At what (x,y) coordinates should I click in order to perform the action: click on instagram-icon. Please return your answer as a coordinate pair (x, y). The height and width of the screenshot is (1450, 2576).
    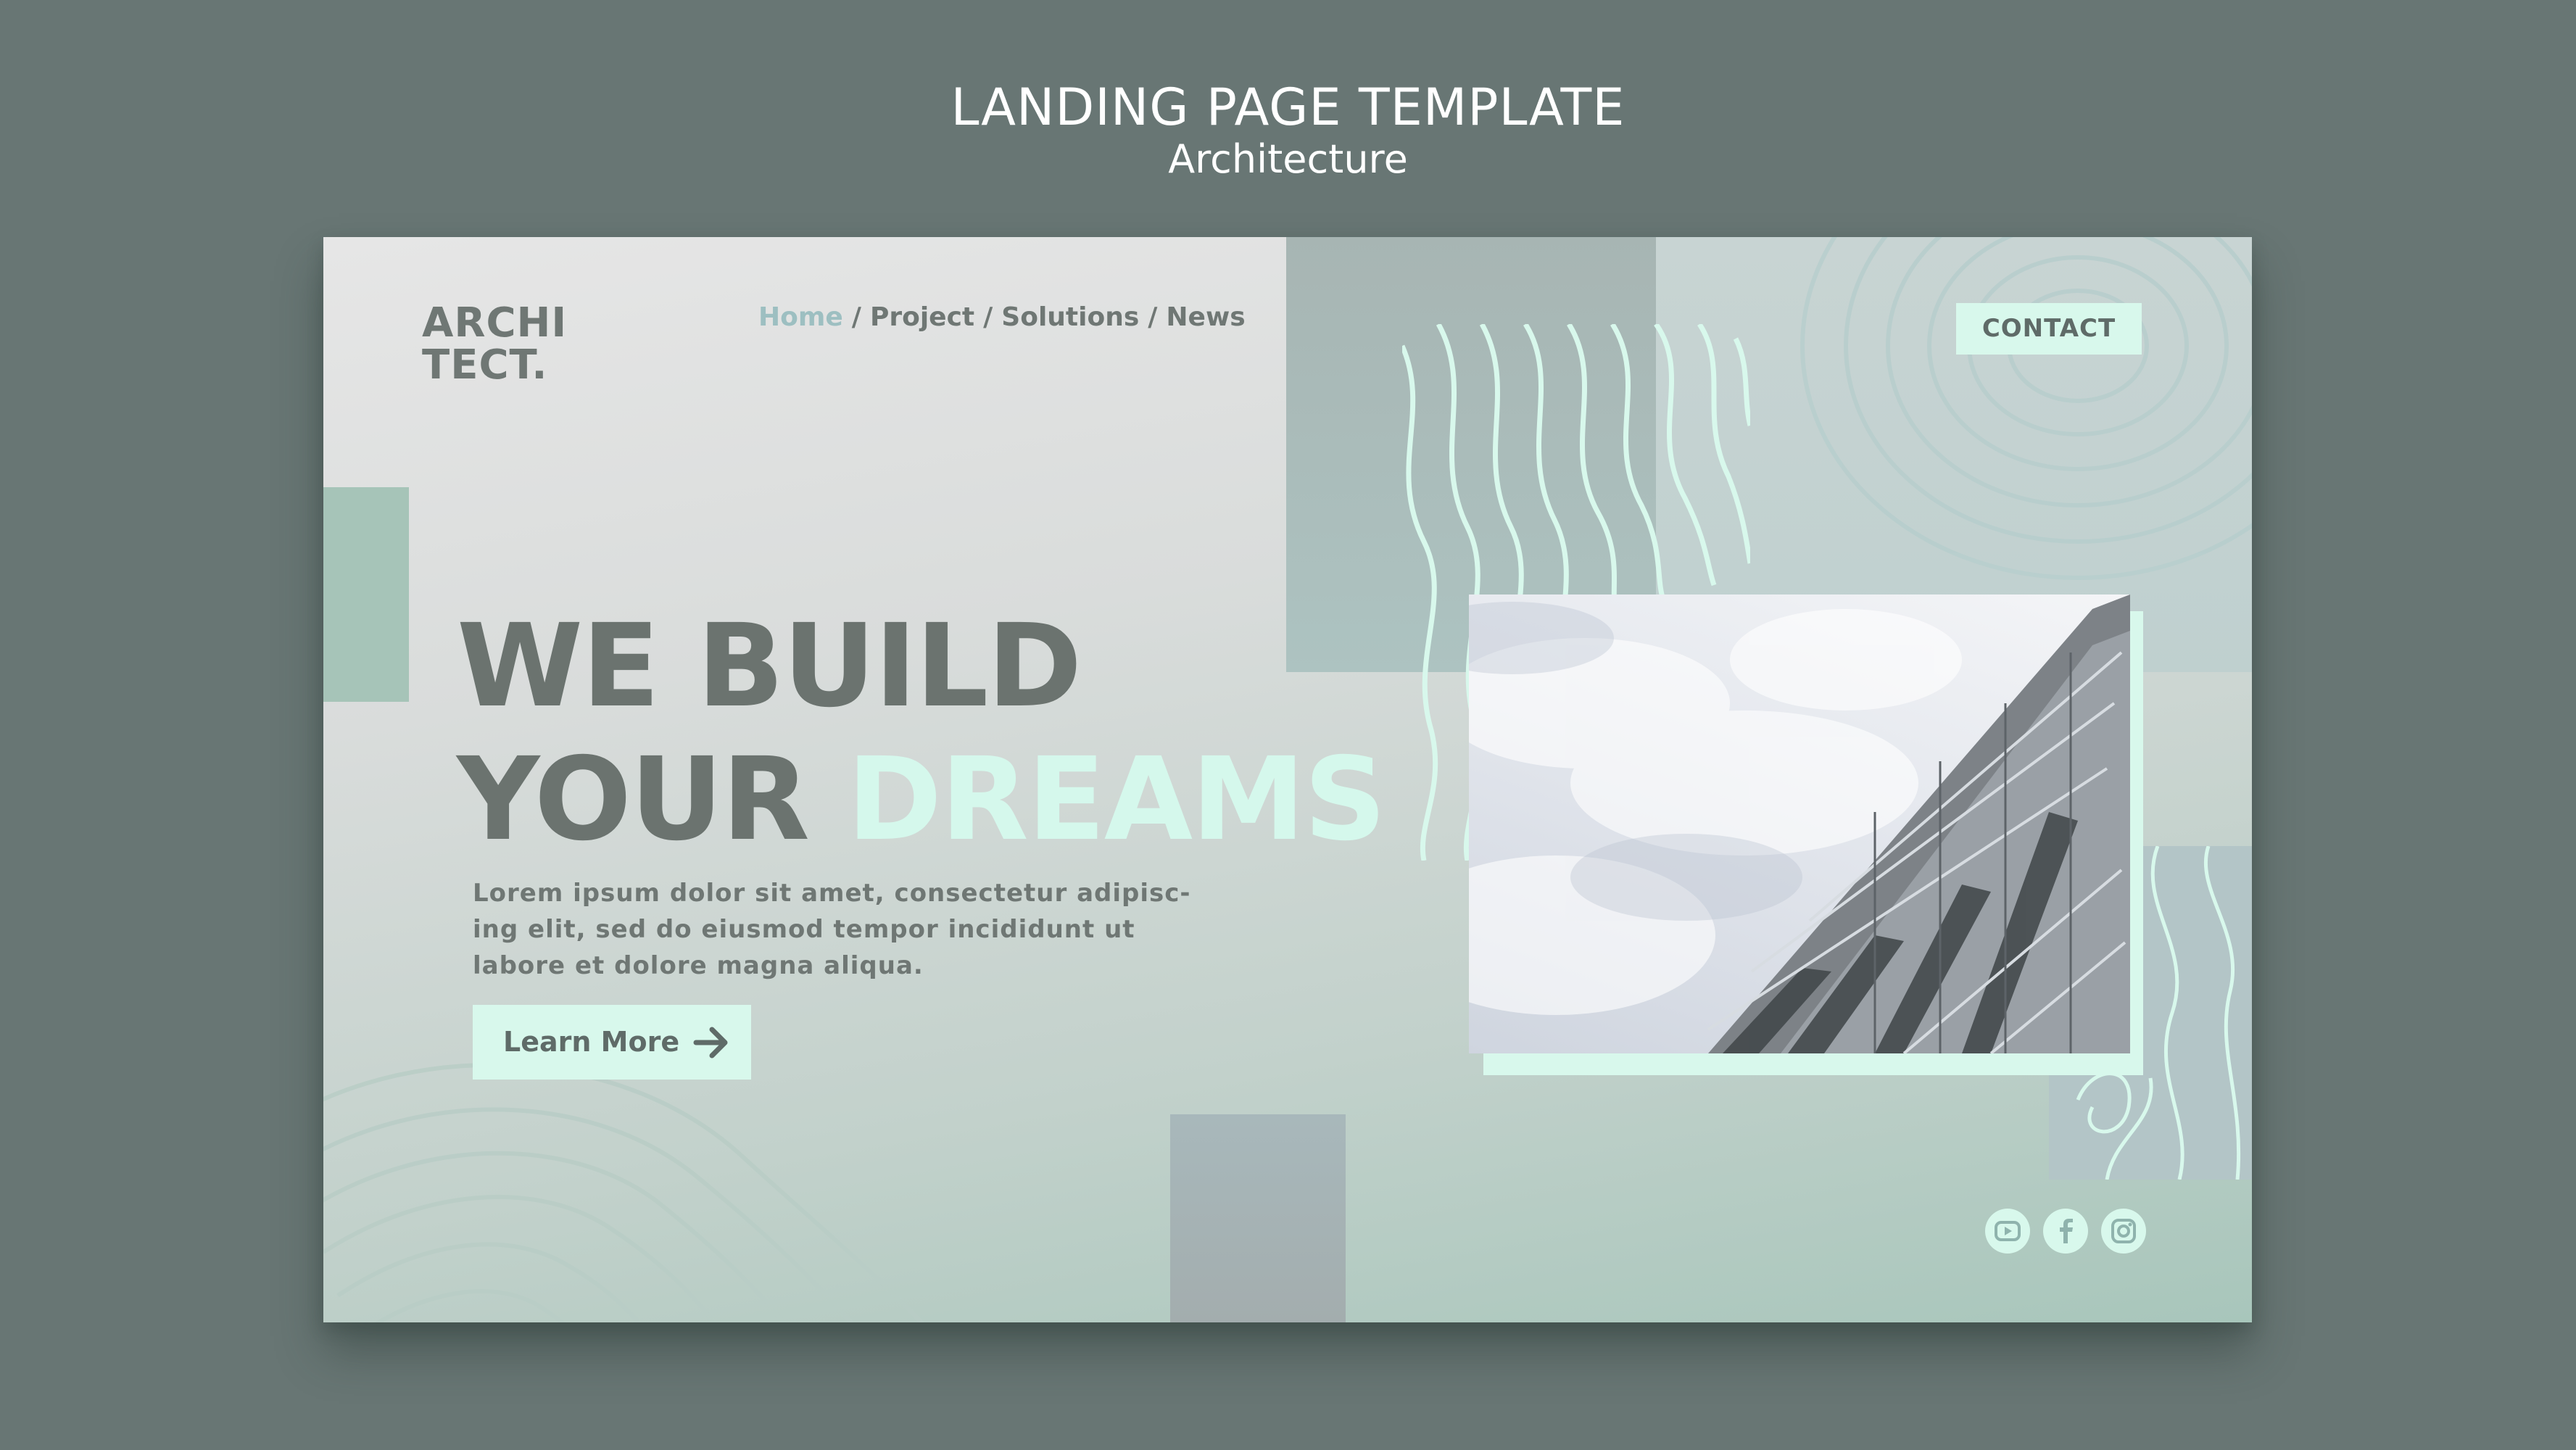
    Looking at the image, I should click on (2124, 1231).